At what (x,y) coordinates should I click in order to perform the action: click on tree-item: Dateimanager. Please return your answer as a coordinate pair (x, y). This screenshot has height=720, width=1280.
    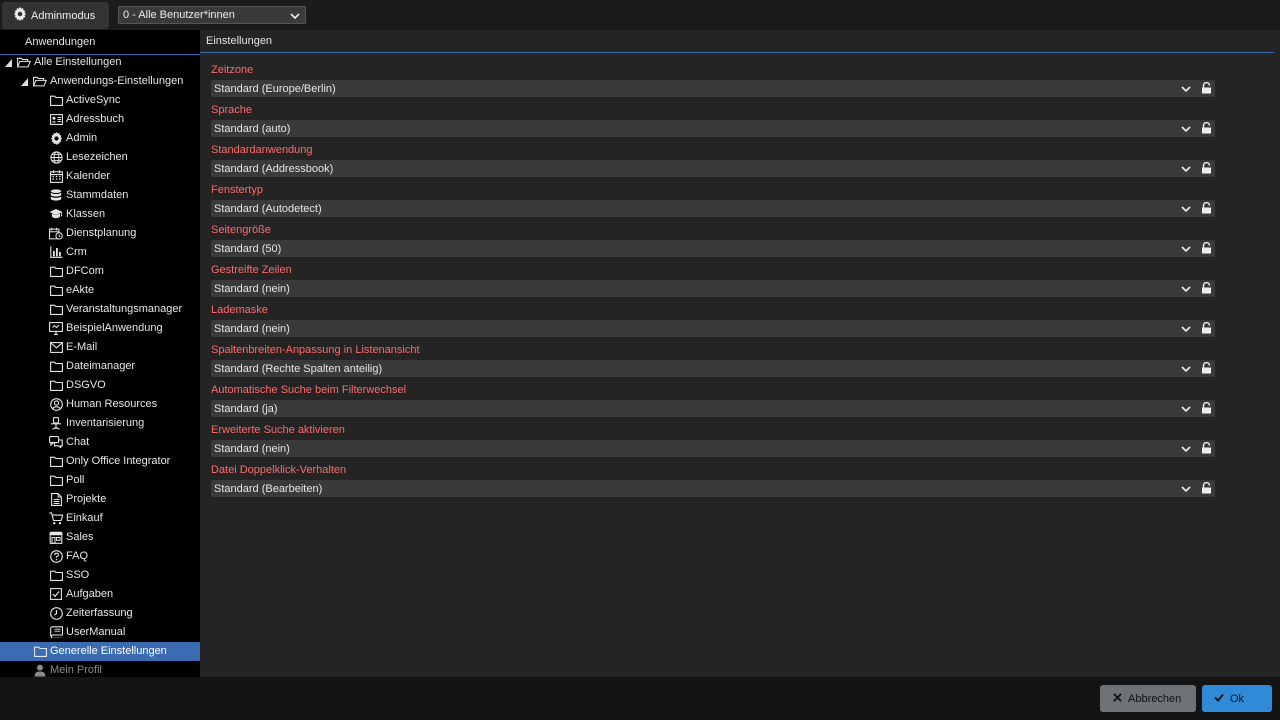
    Looking at the image, I should click on (100, 366).